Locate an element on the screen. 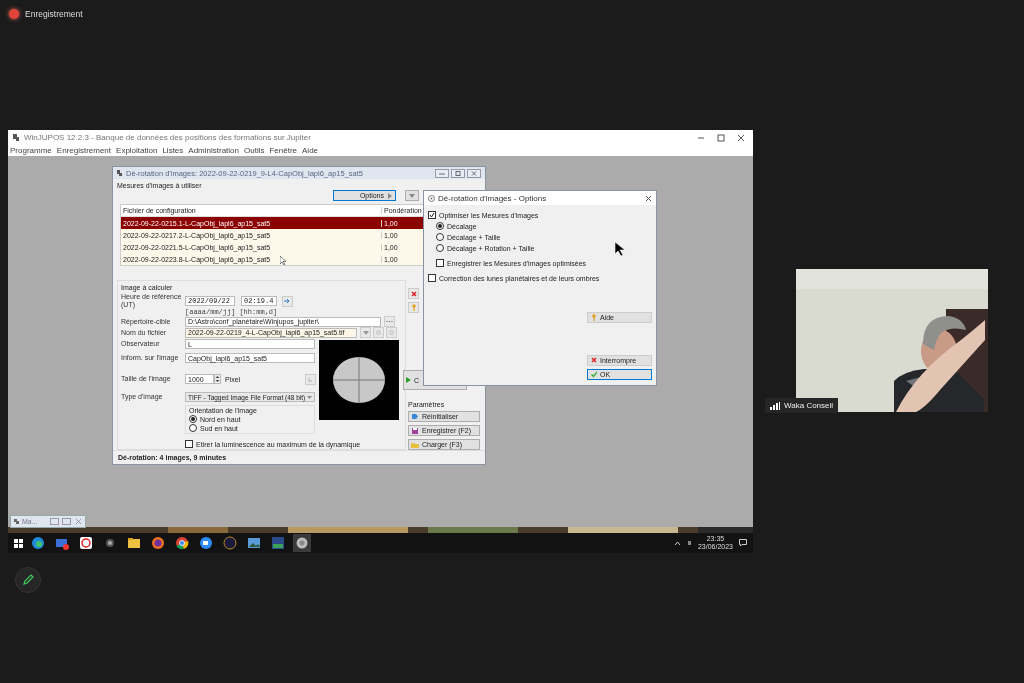  notification-icon is located at coordinates (743, 543).